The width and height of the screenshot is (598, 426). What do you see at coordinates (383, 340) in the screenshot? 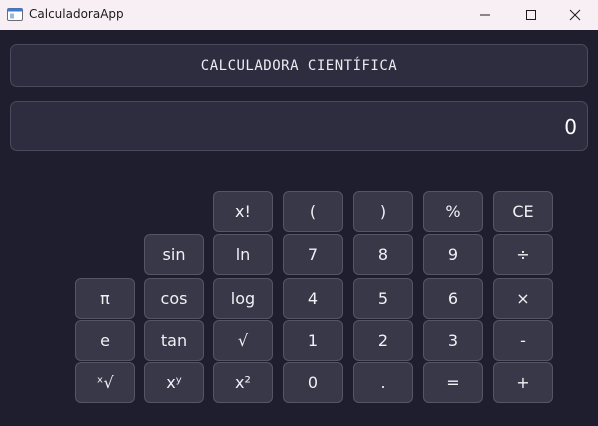
I see `digit-2-button: 2` at bounding box center [383, 340].